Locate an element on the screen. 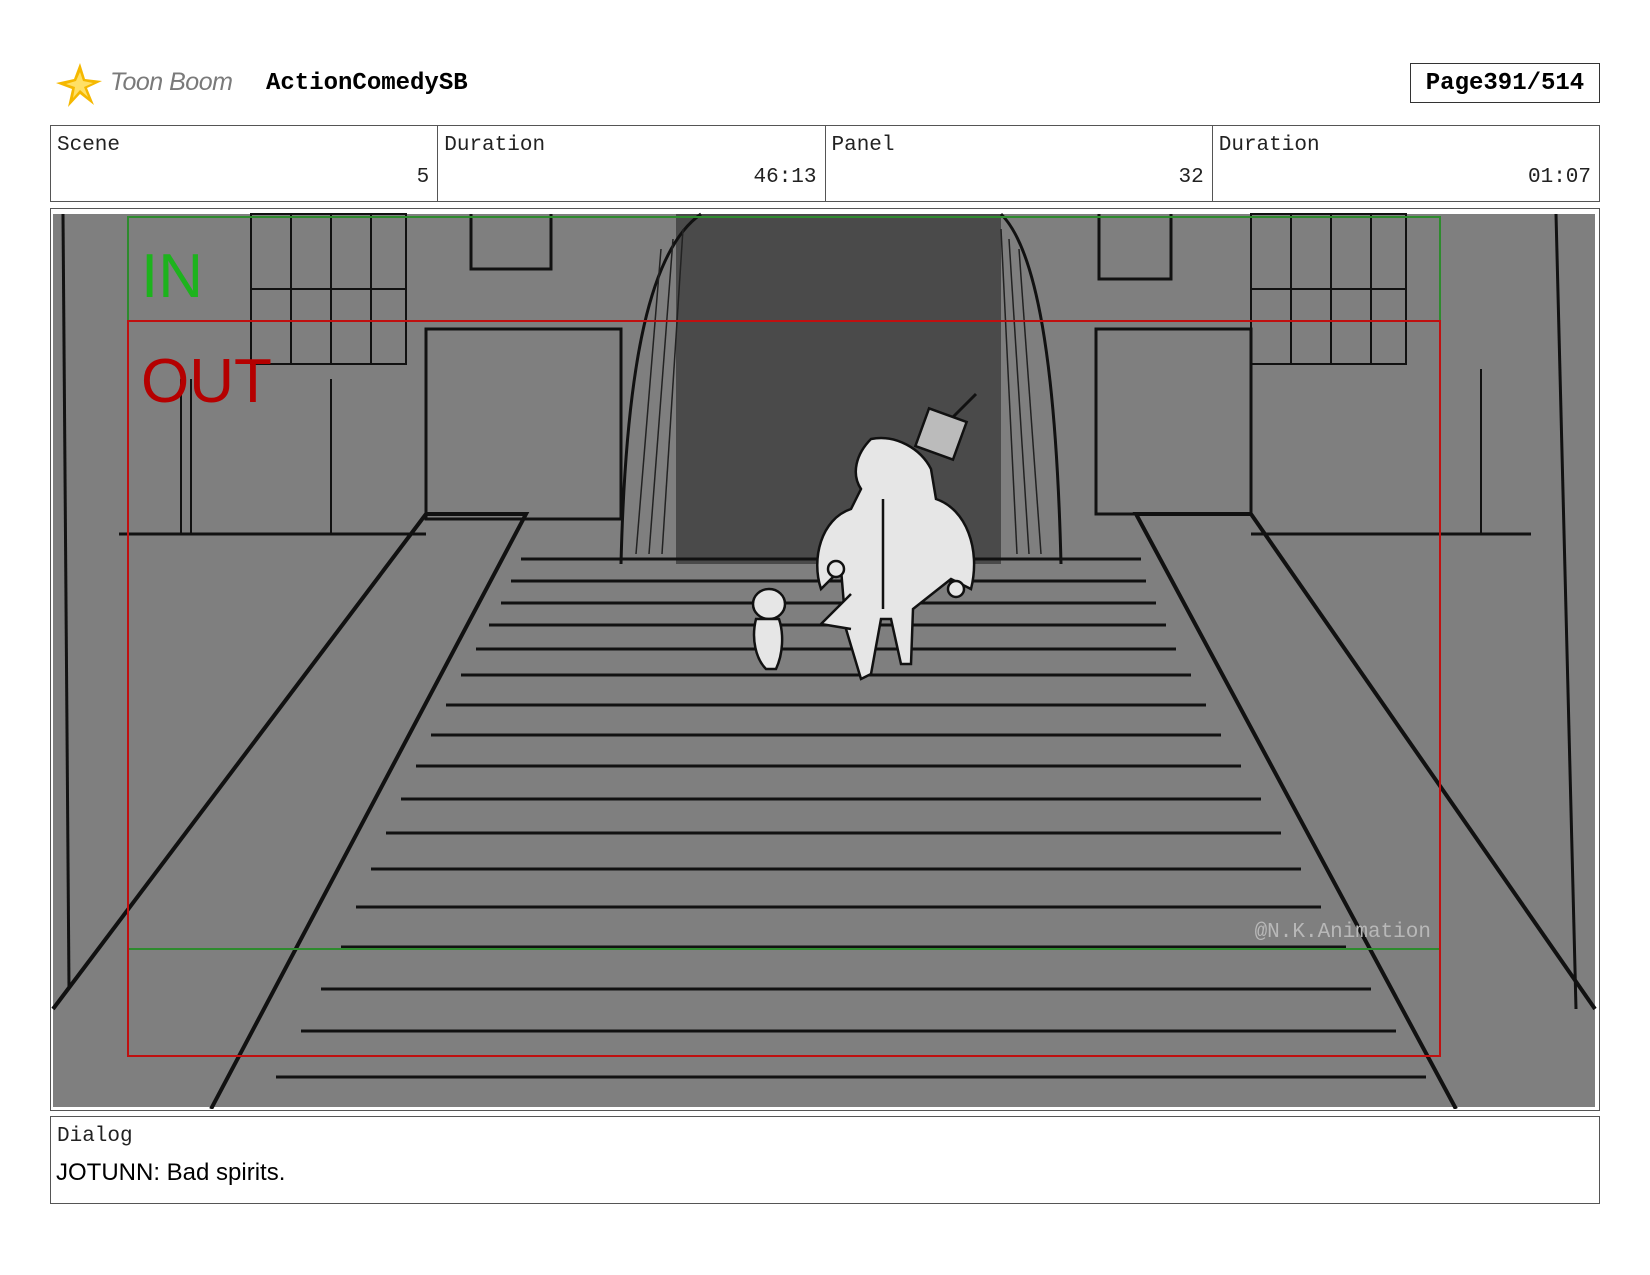 Image resolution: width=1650 pixels, height=1275 pixels. panel-duration-cell: Duration 01:07 is located at coordinates (1406, 163).